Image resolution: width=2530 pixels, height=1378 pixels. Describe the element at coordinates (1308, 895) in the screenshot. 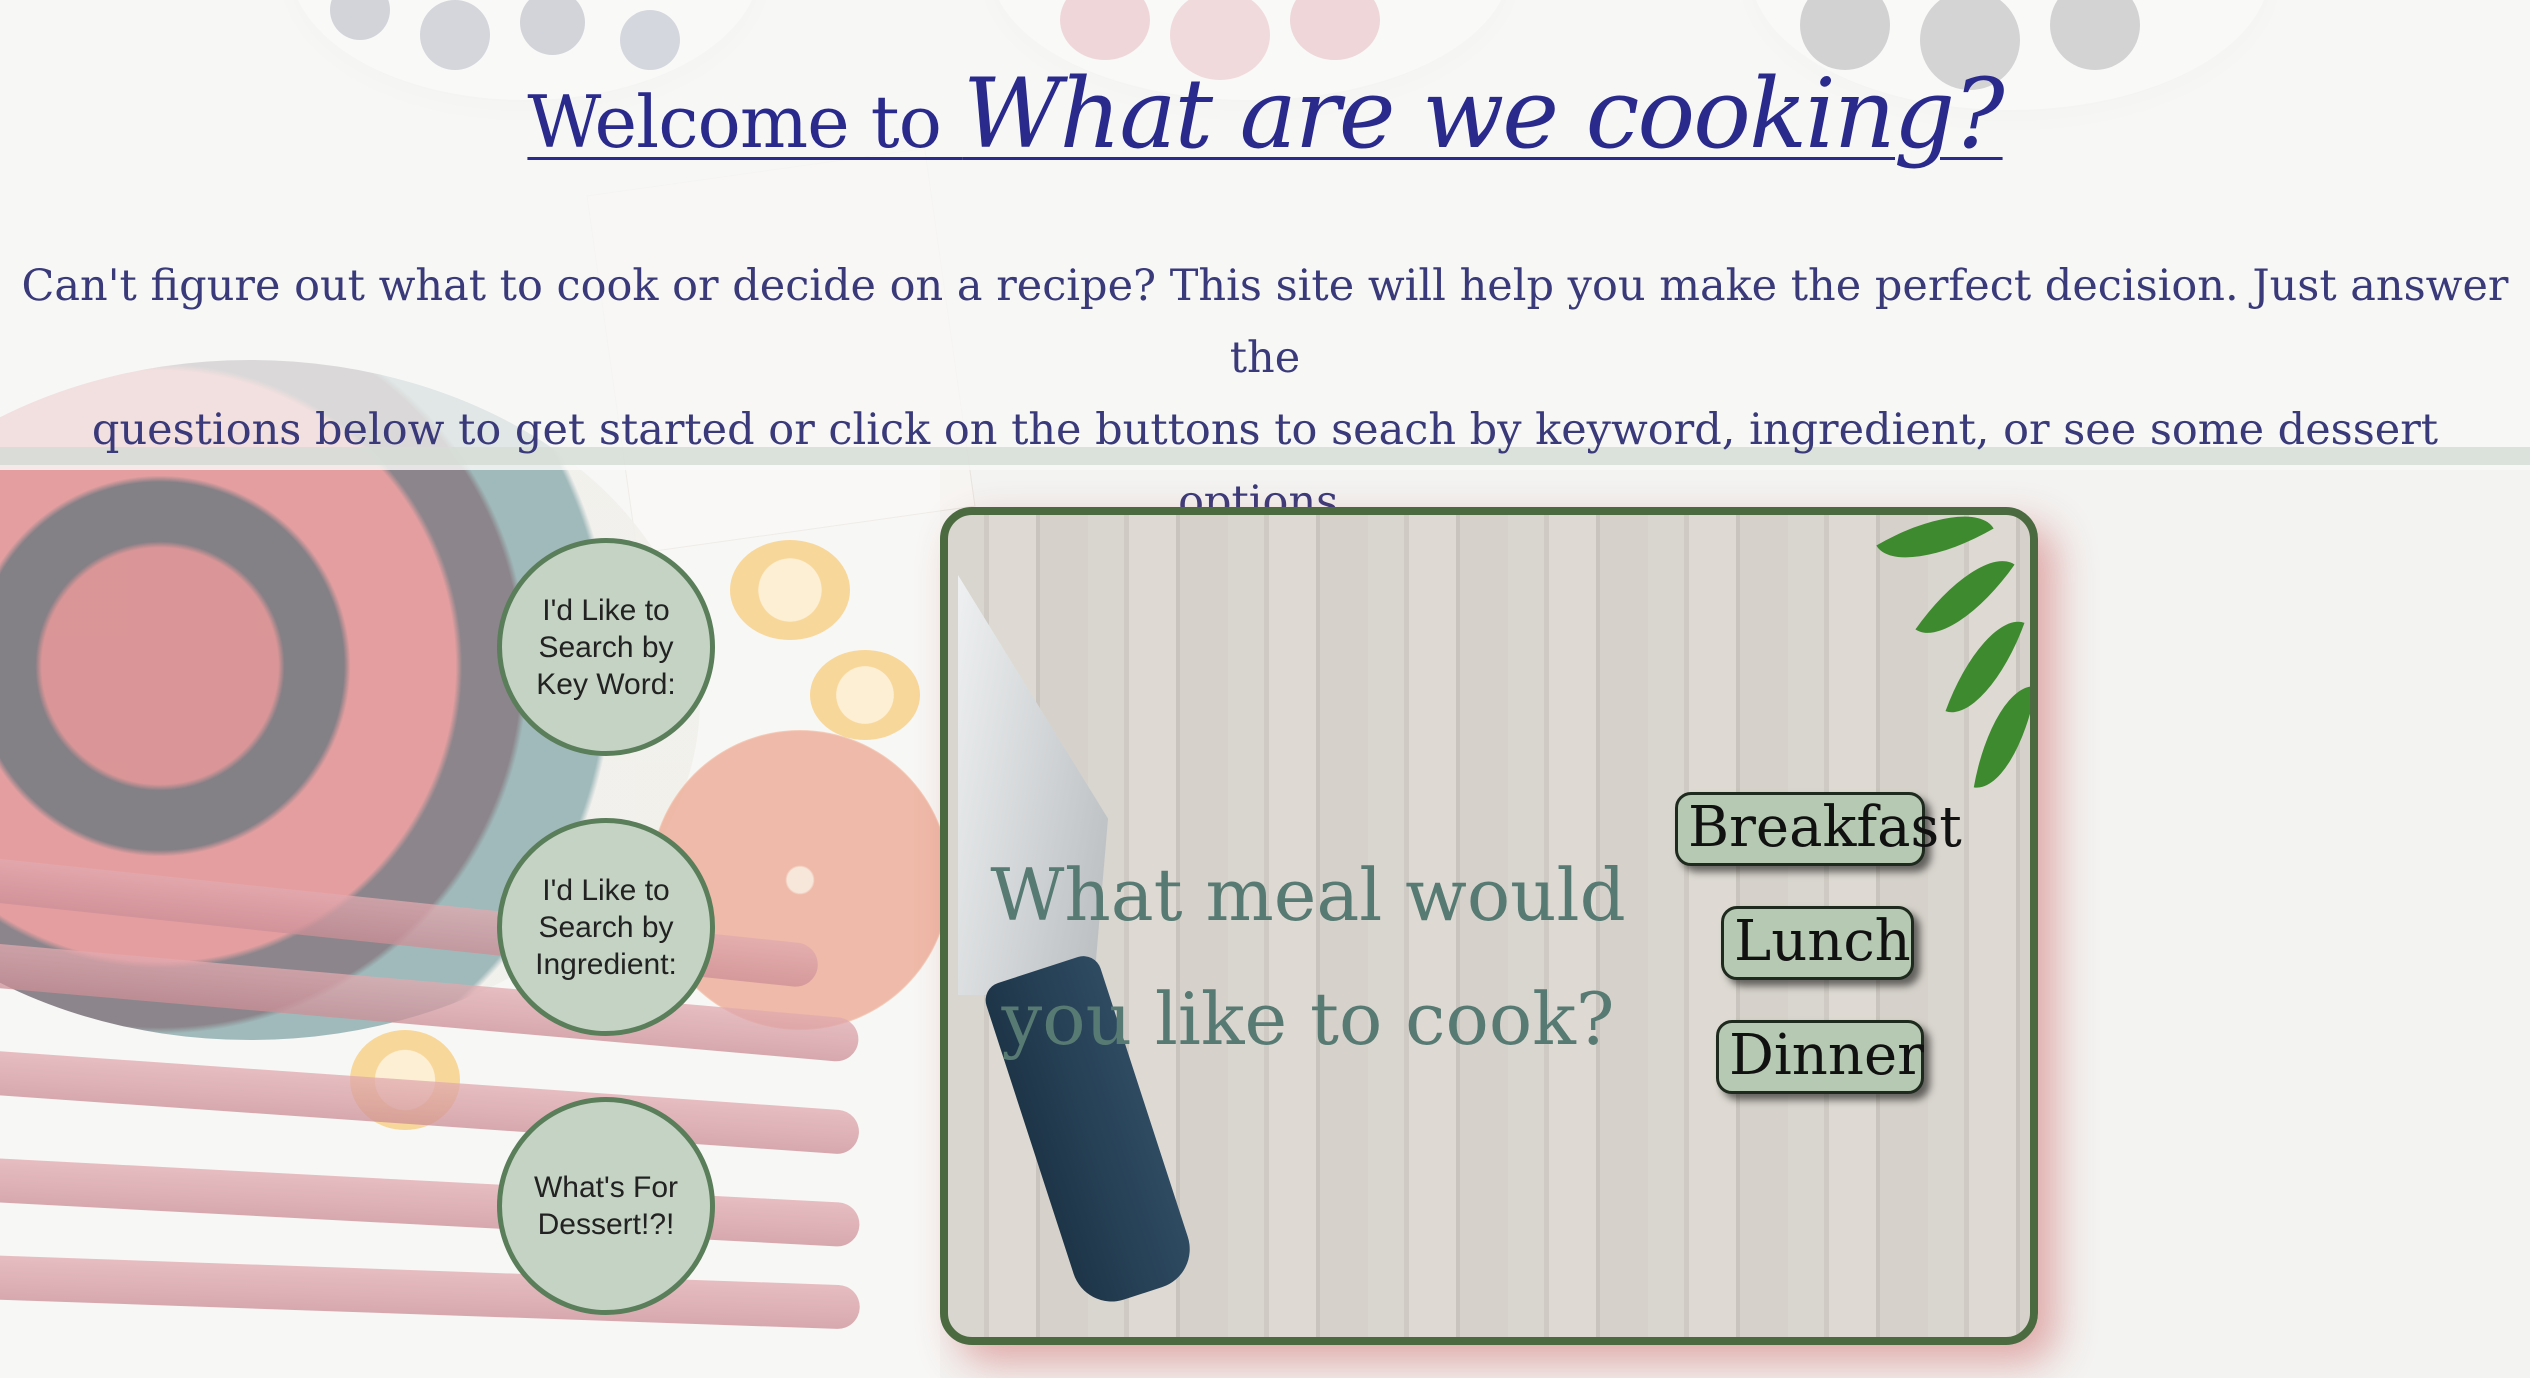

I see `question-line: What meal would` at that location.